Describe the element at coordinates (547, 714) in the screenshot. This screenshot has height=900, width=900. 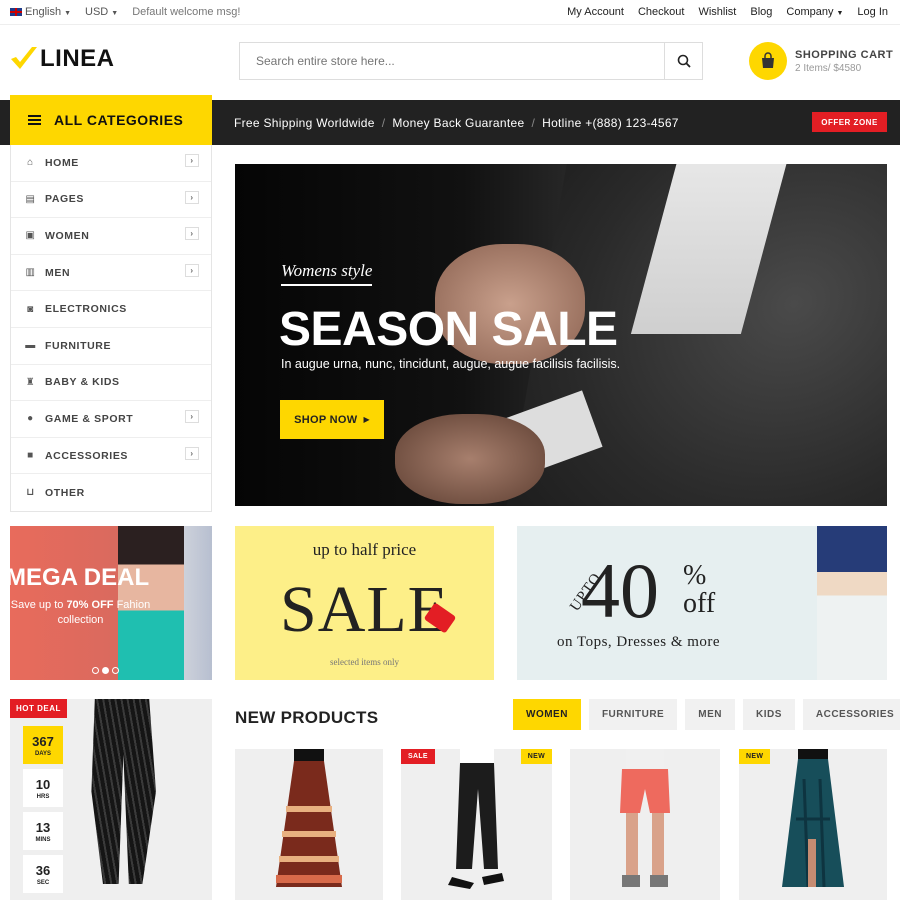
I see `tab-women: WOMEN` at that location.